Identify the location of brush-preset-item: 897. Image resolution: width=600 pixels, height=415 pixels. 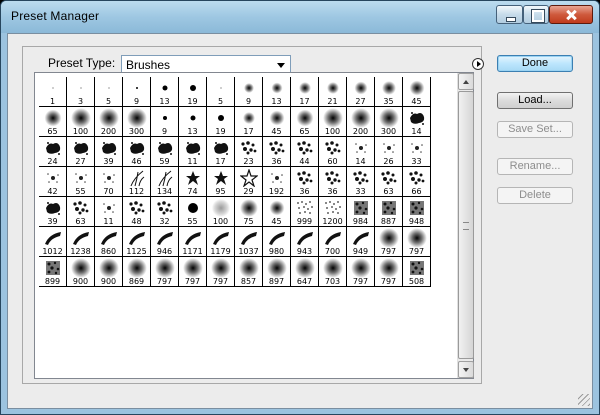
(277, 272).